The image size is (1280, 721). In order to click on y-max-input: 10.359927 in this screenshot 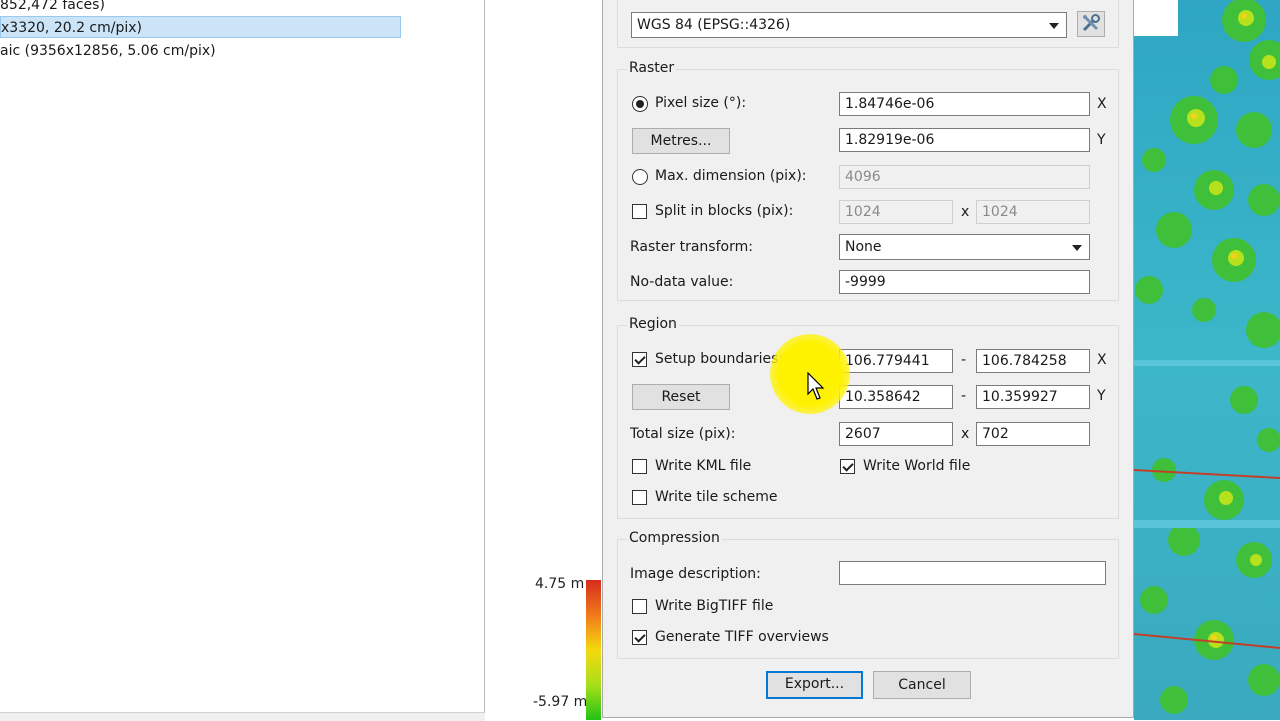, I will do `click(1033, 397)`.